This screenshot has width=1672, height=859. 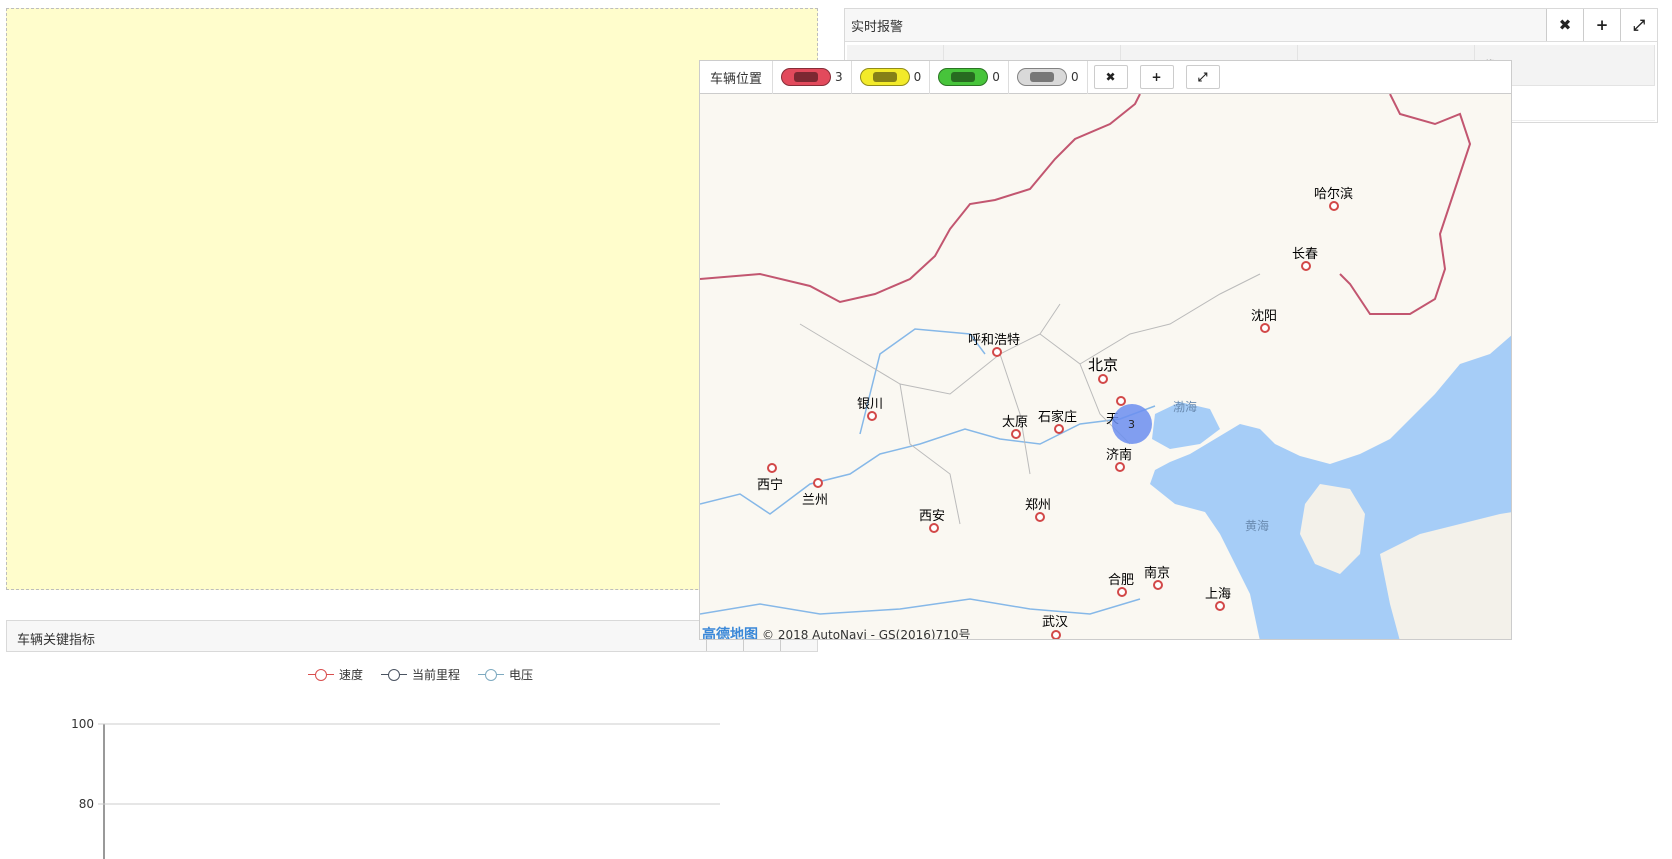 I want to click on svg-text: 石家庄, so click(x=1057, y=417).